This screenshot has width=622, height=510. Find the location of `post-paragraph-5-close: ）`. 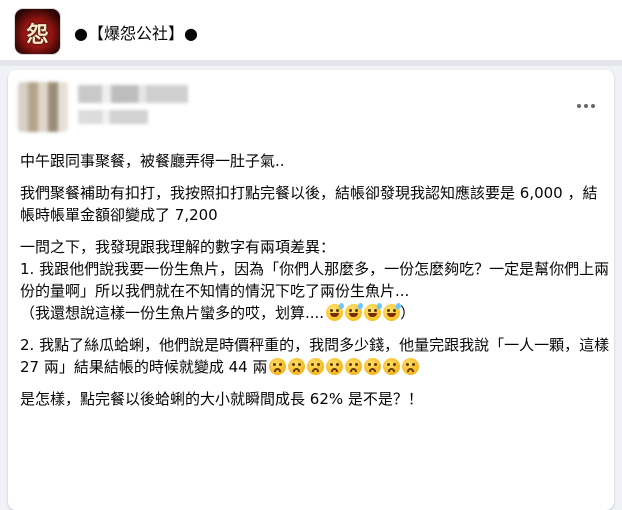

post-paragraph-5-close: ） is located at coordinates (408, 313).